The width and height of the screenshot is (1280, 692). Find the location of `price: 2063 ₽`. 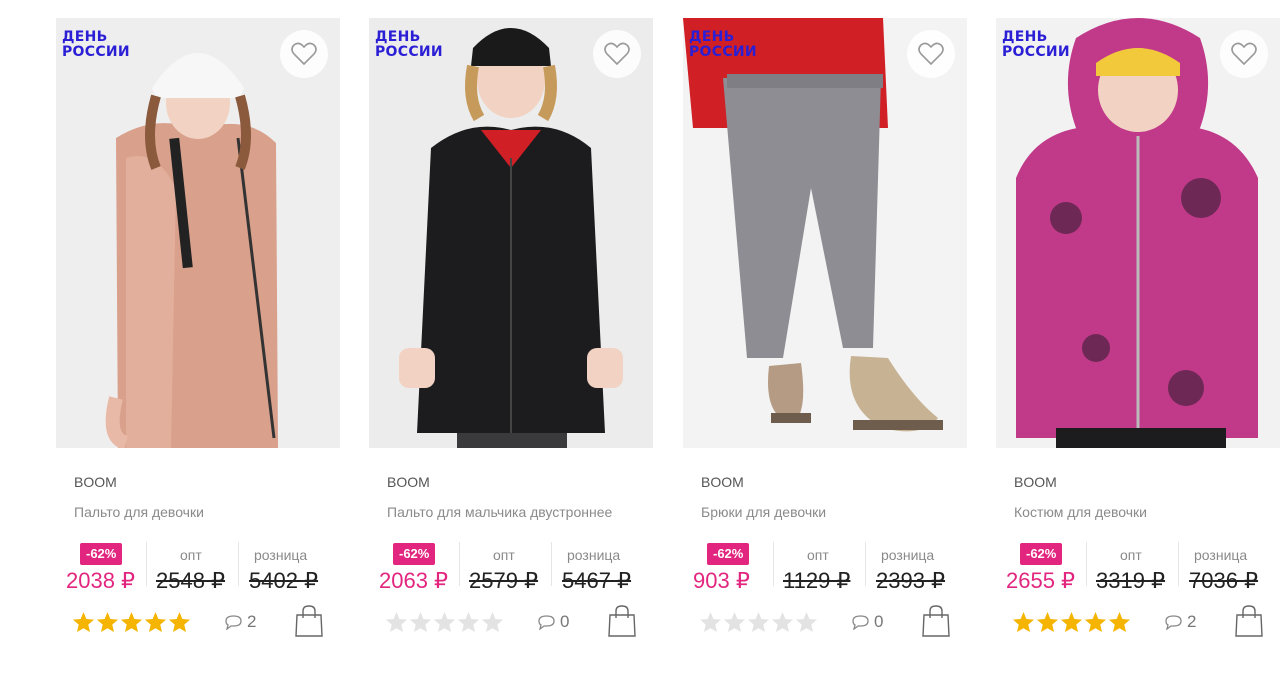

price: 2063 ₽ is located at coordinates (414, 580).